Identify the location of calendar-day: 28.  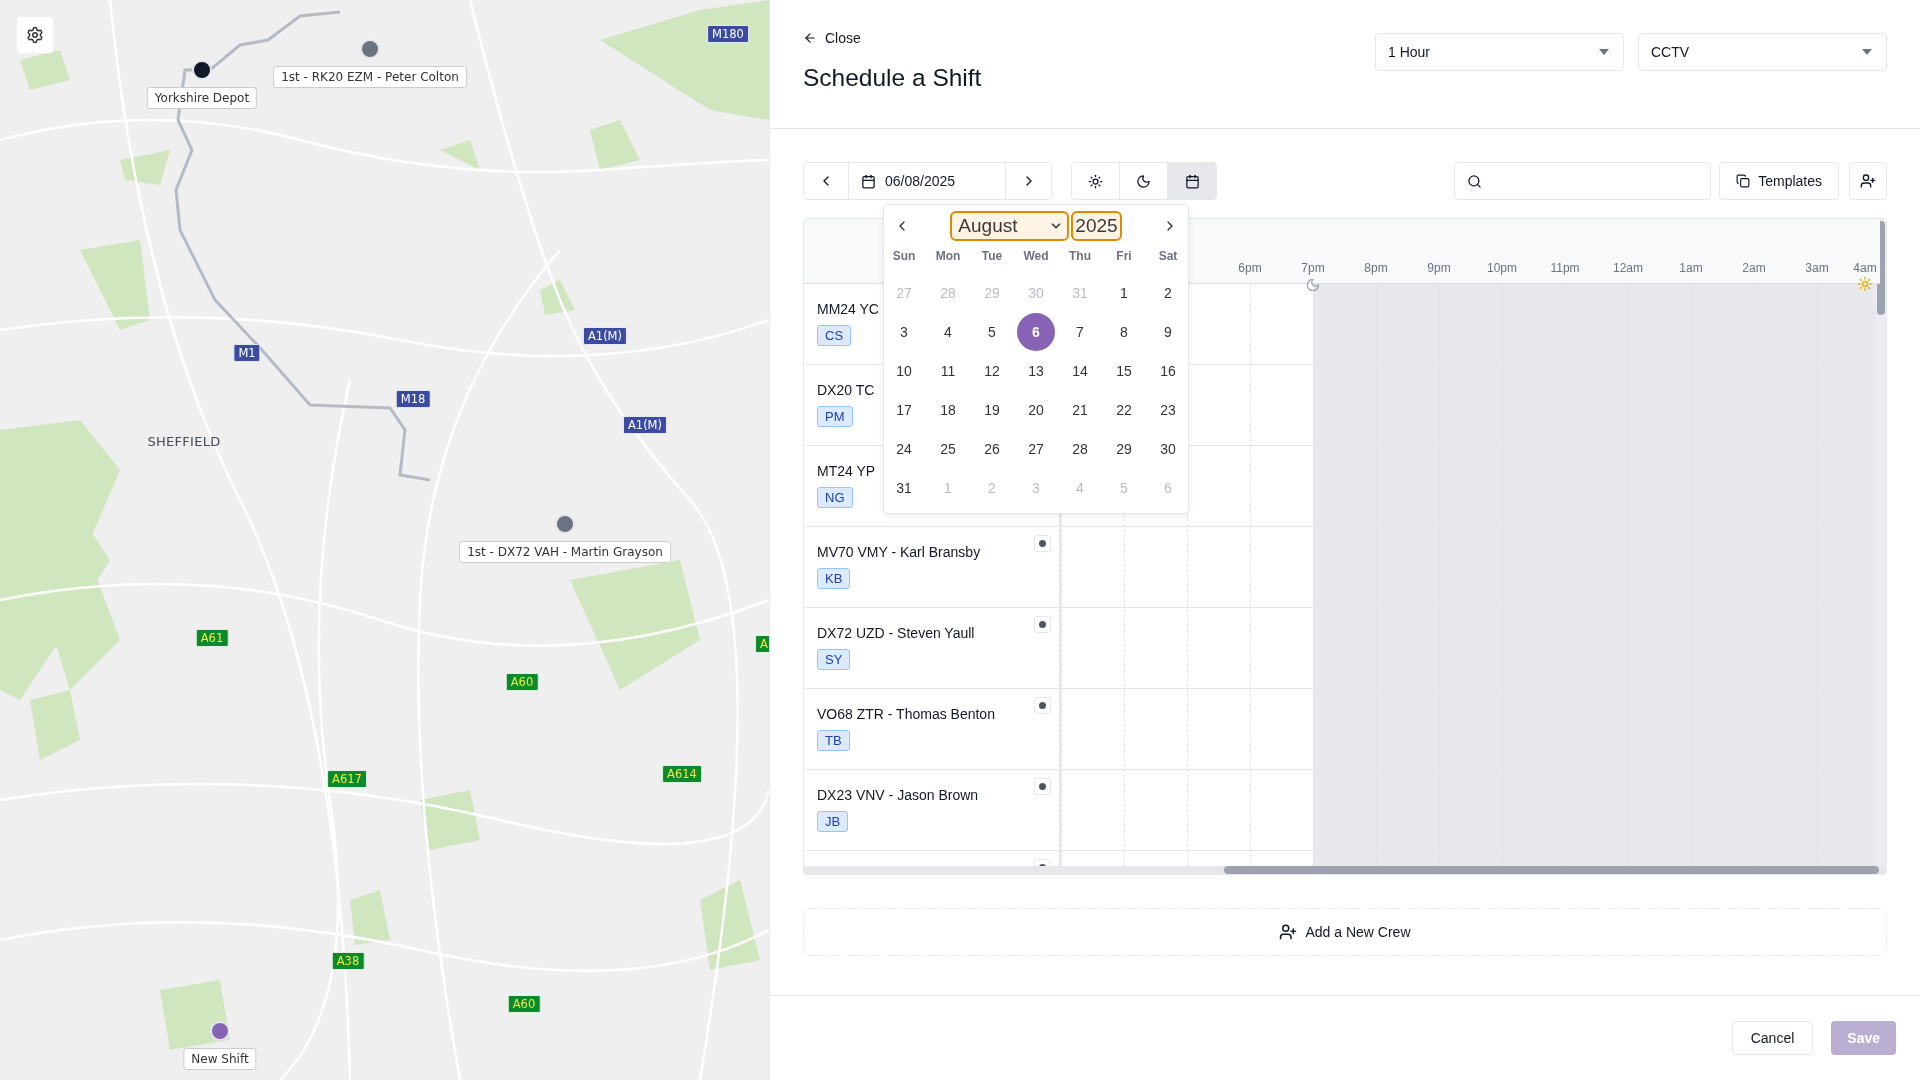
(1080, 448).